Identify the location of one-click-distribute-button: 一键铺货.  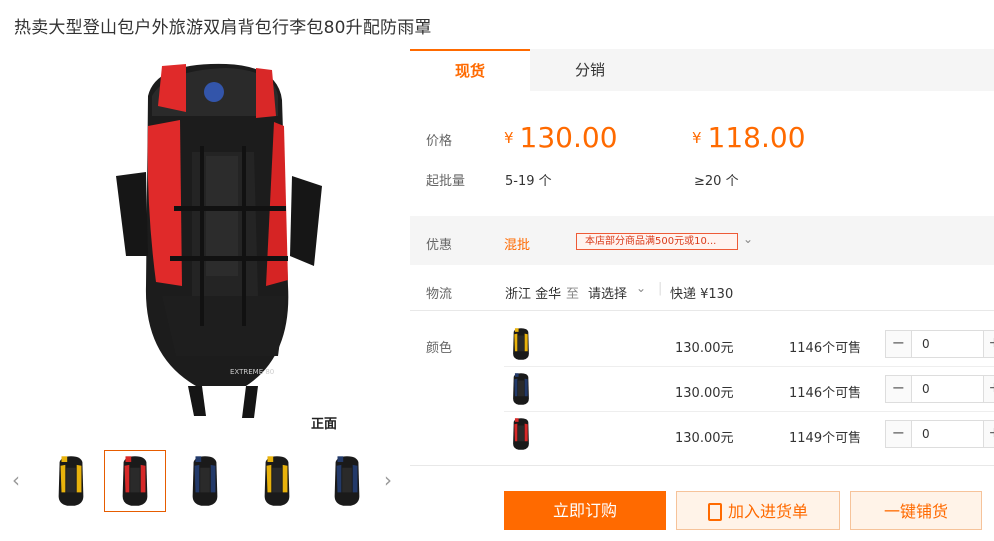
(916, 510).